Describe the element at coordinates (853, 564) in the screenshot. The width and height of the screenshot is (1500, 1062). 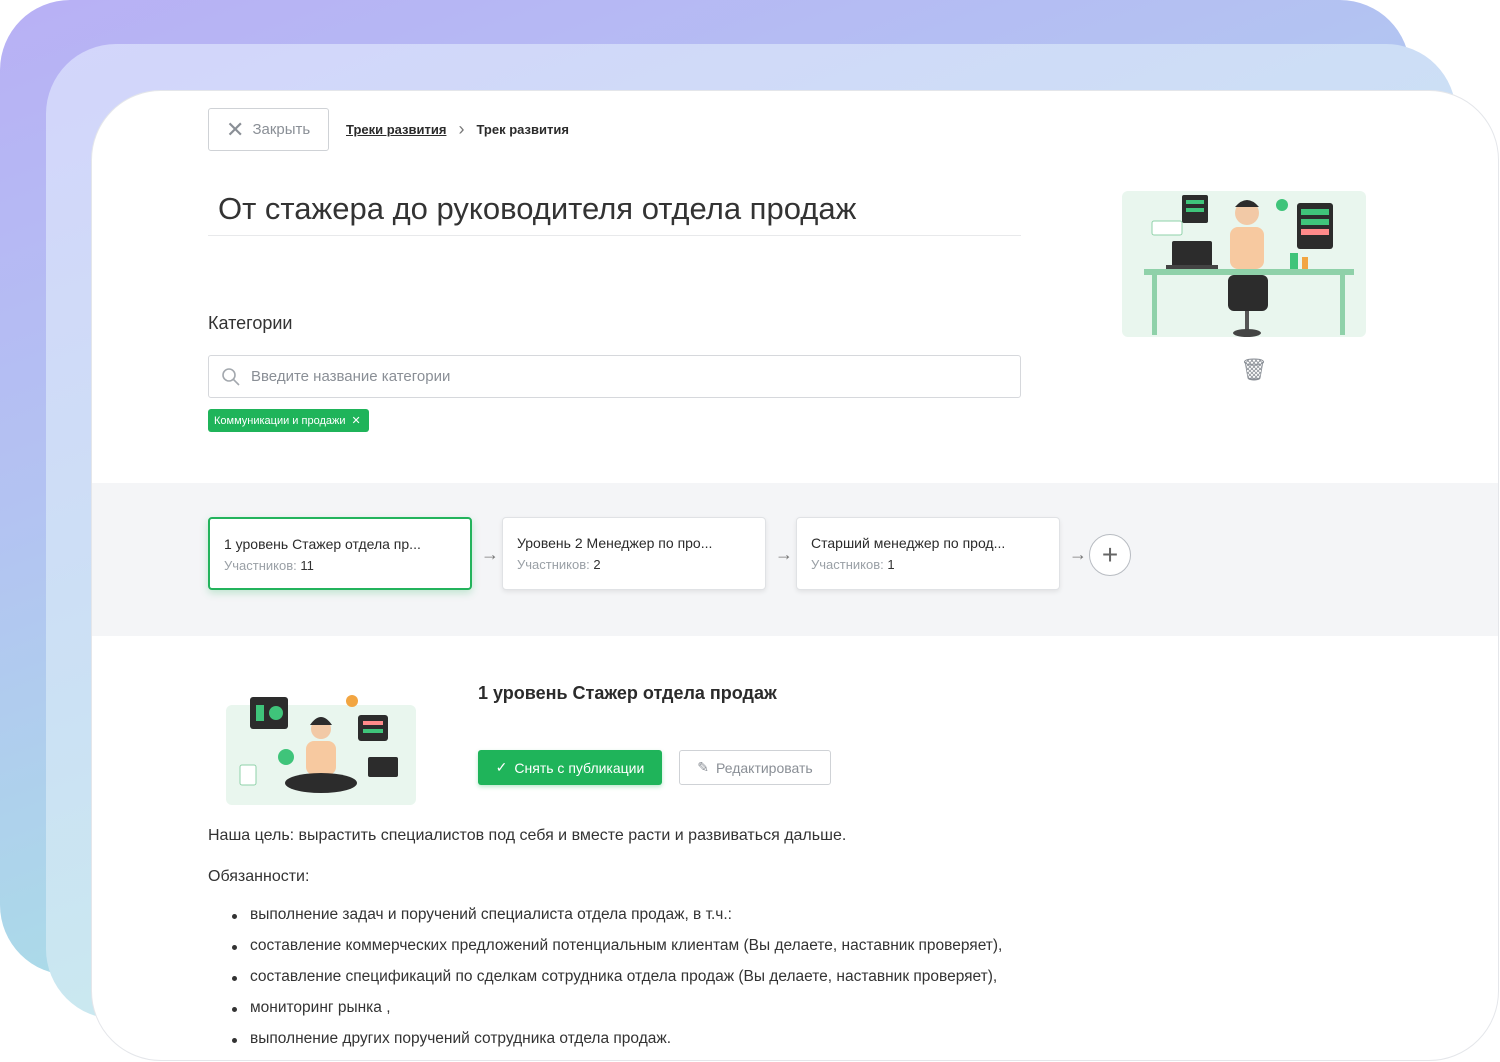
I see `level-participants: Участников: 1` at that location.